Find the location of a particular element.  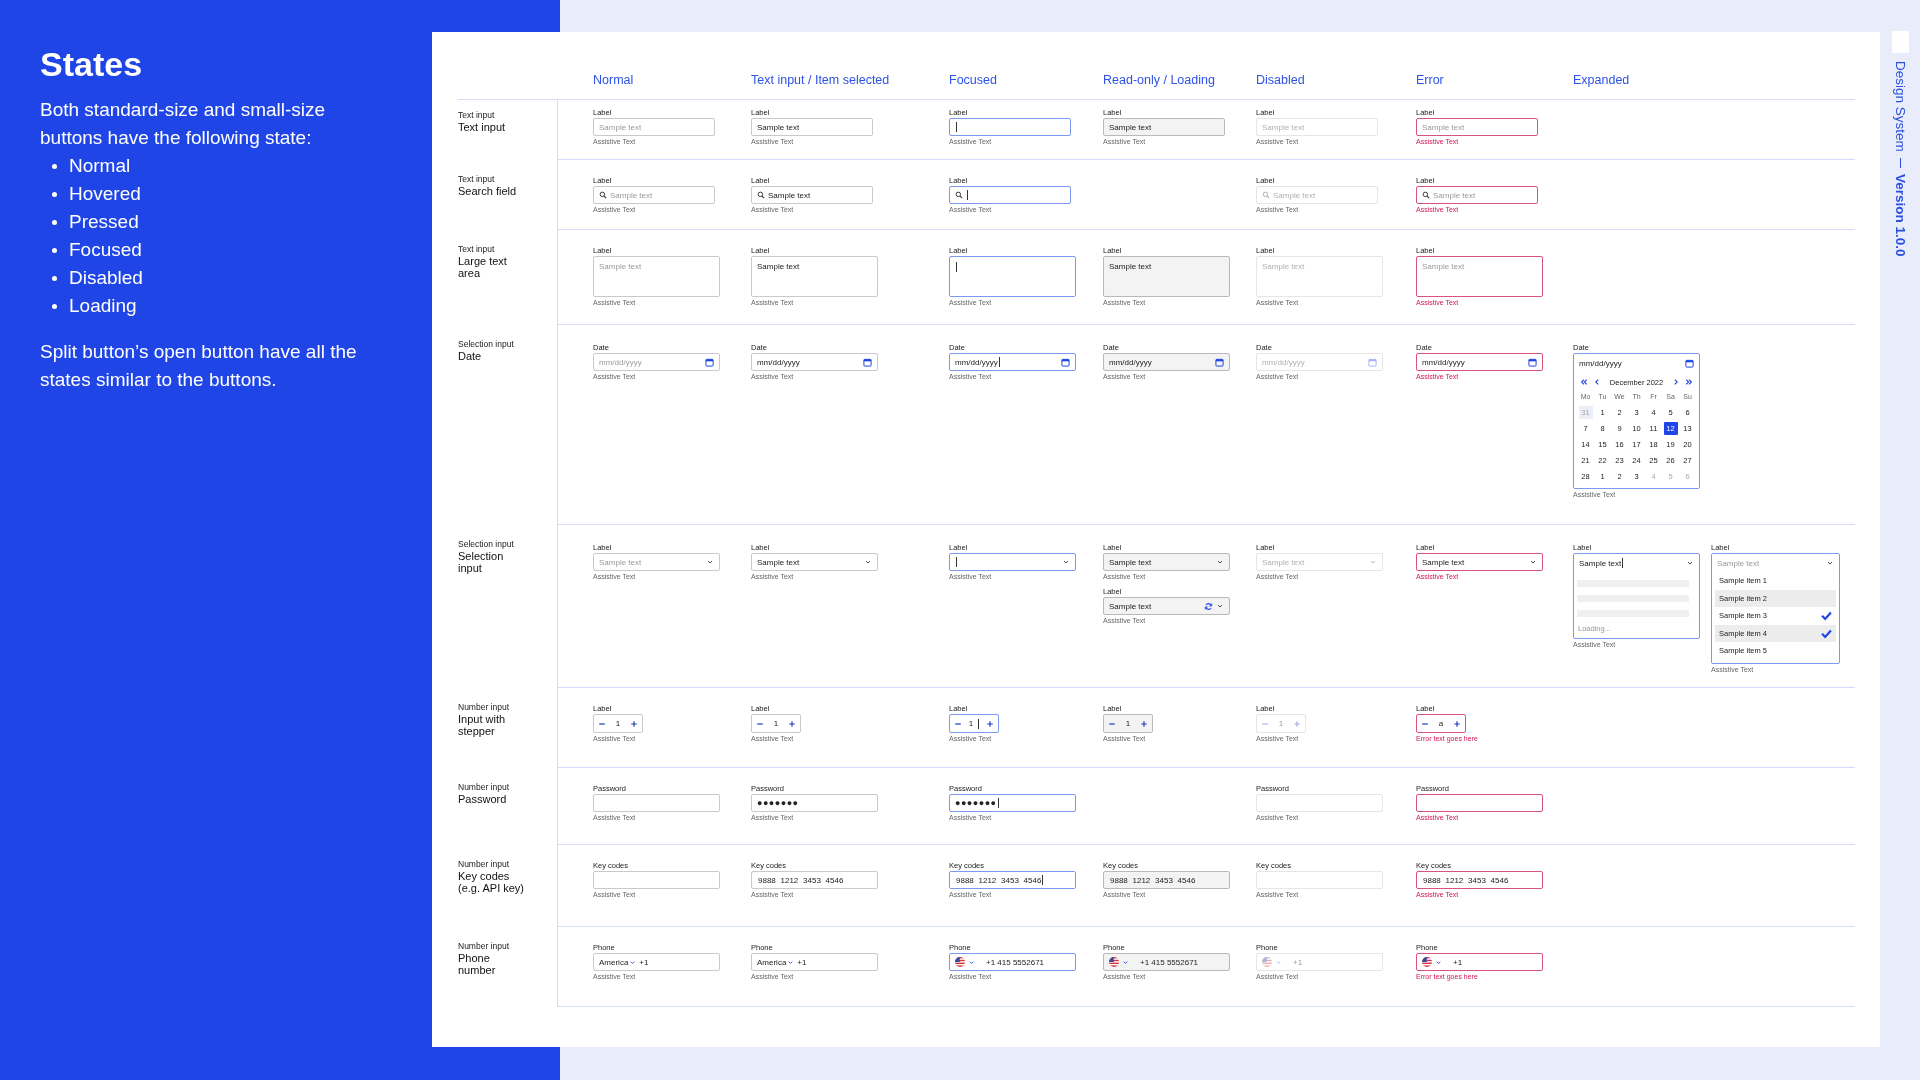

column-header: Normal is located at coordinates (614, 80).